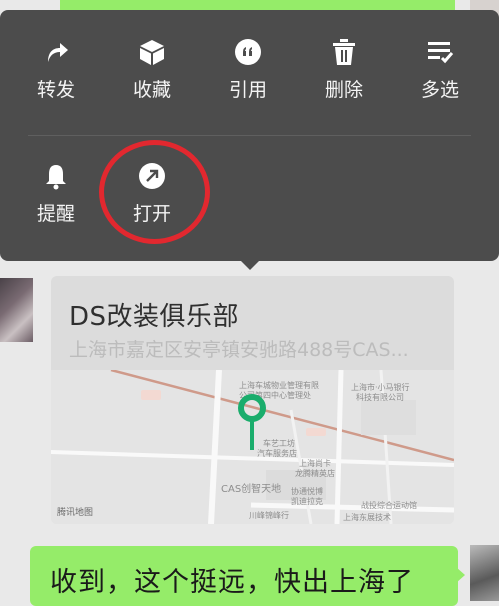  I want to click on map-label: 凯迪拉克, so click(307, 501).